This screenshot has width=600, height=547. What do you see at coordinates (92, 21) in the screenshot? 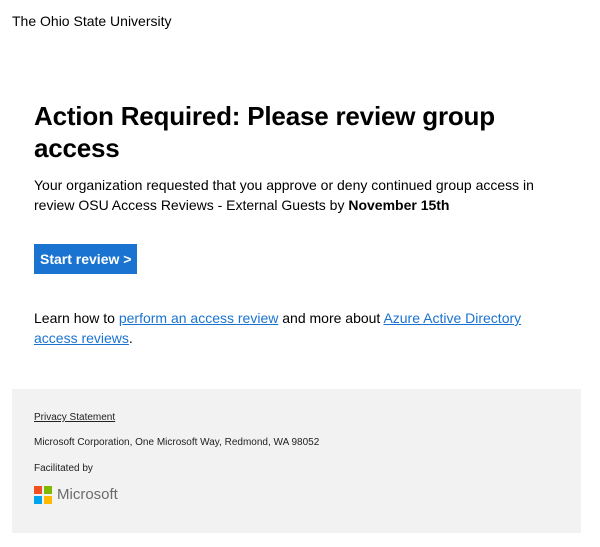
I see `organization-name: The Ohio State University` at bounding box center [92, 21].